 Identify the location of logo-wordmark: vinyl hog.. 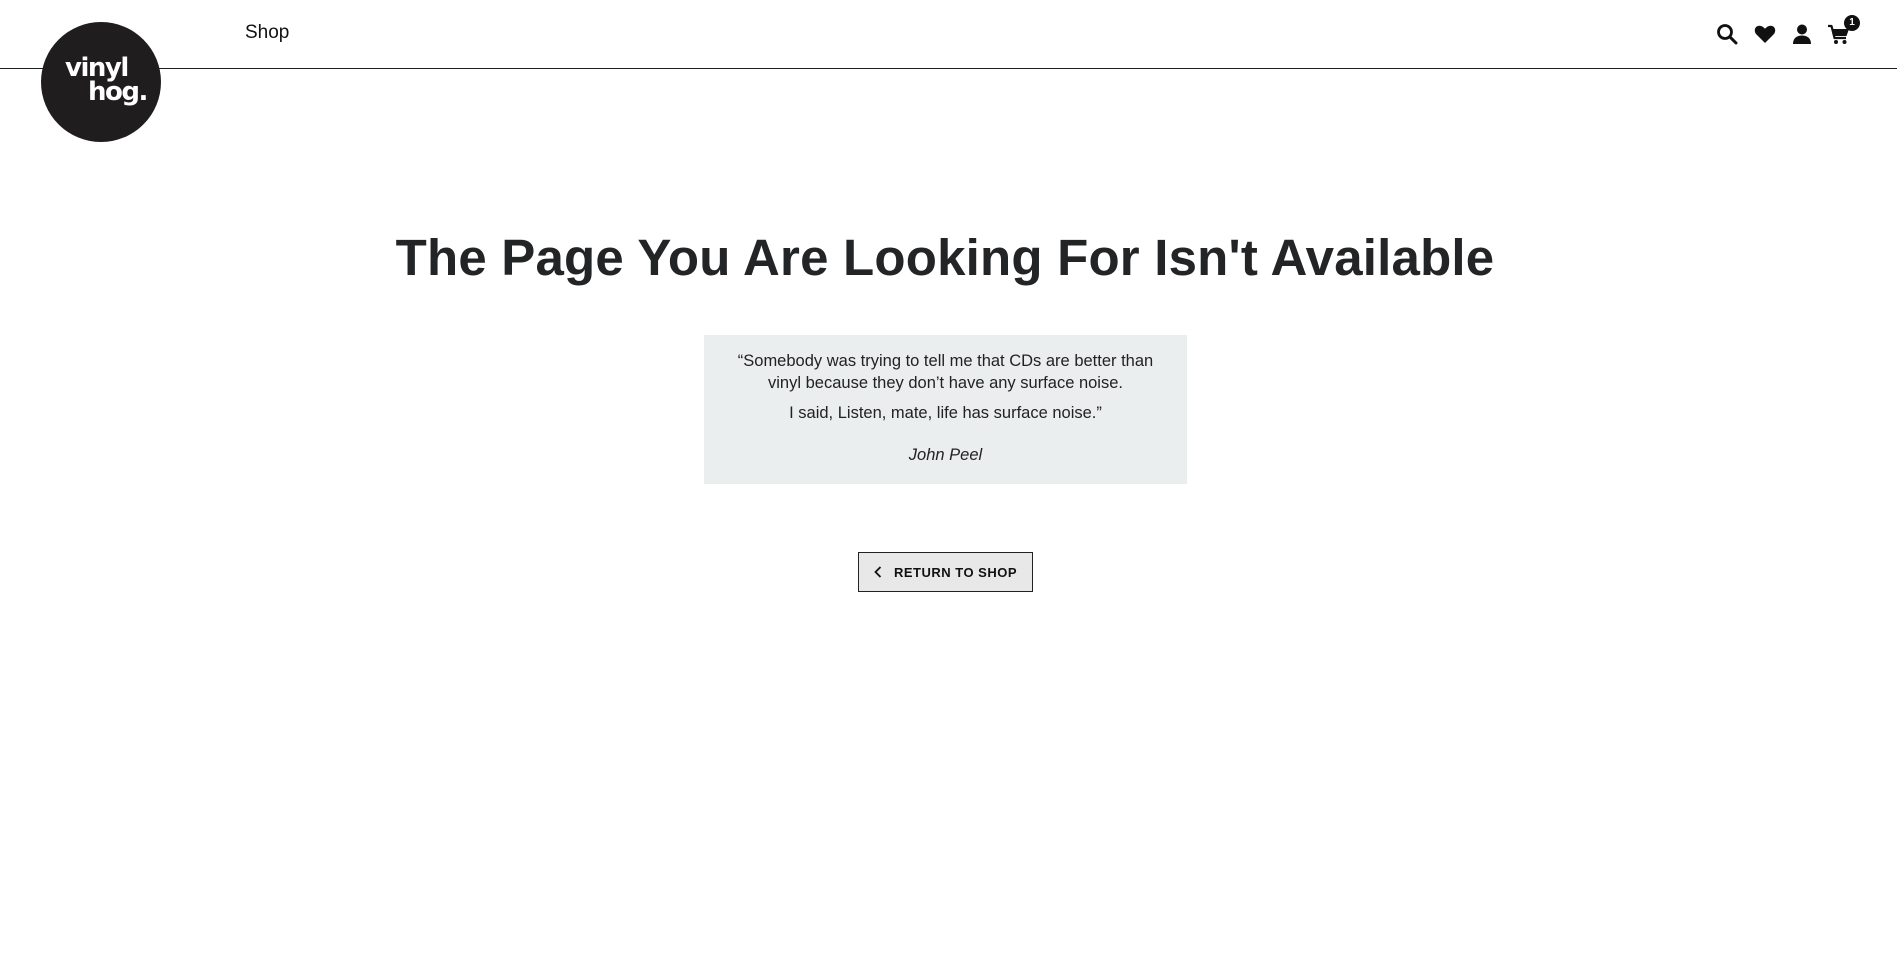
(106, 81).